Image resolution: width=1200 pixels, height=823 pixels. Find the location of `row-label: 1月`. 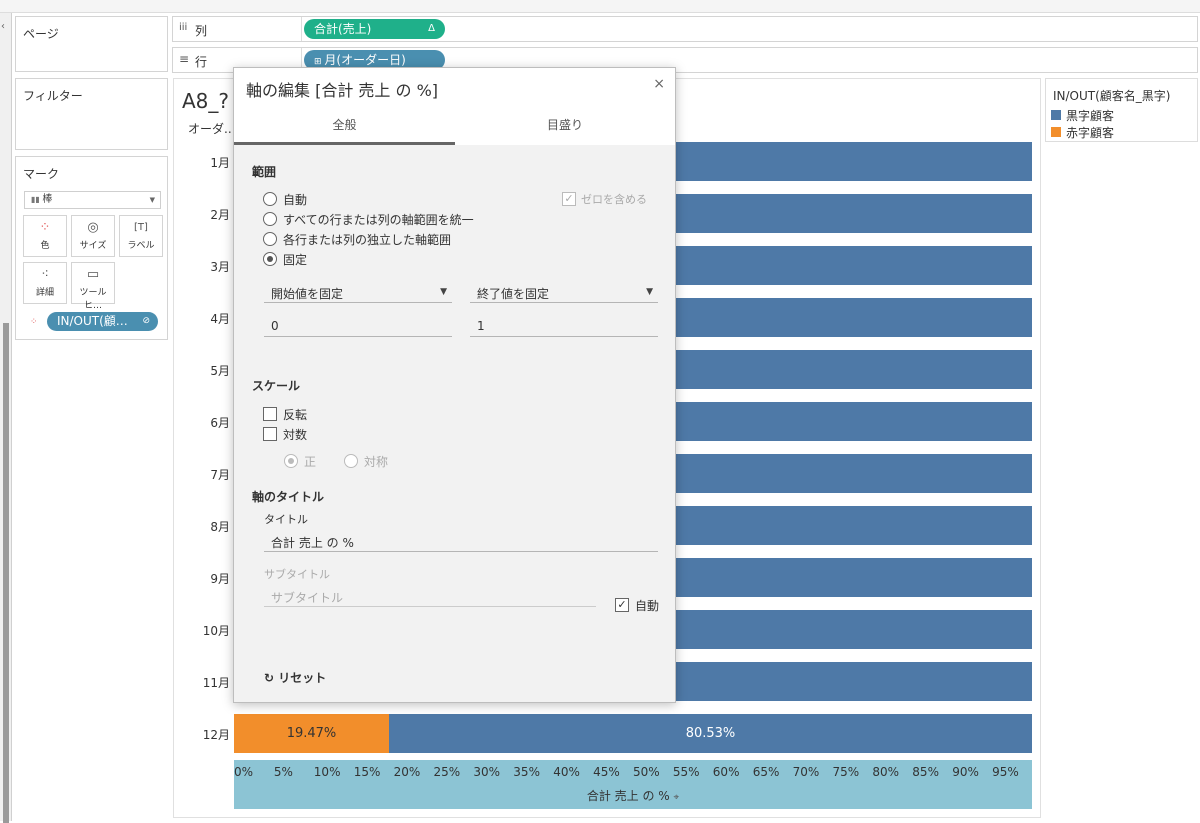

row-label: 1月 is located at coordinates (220, 163).